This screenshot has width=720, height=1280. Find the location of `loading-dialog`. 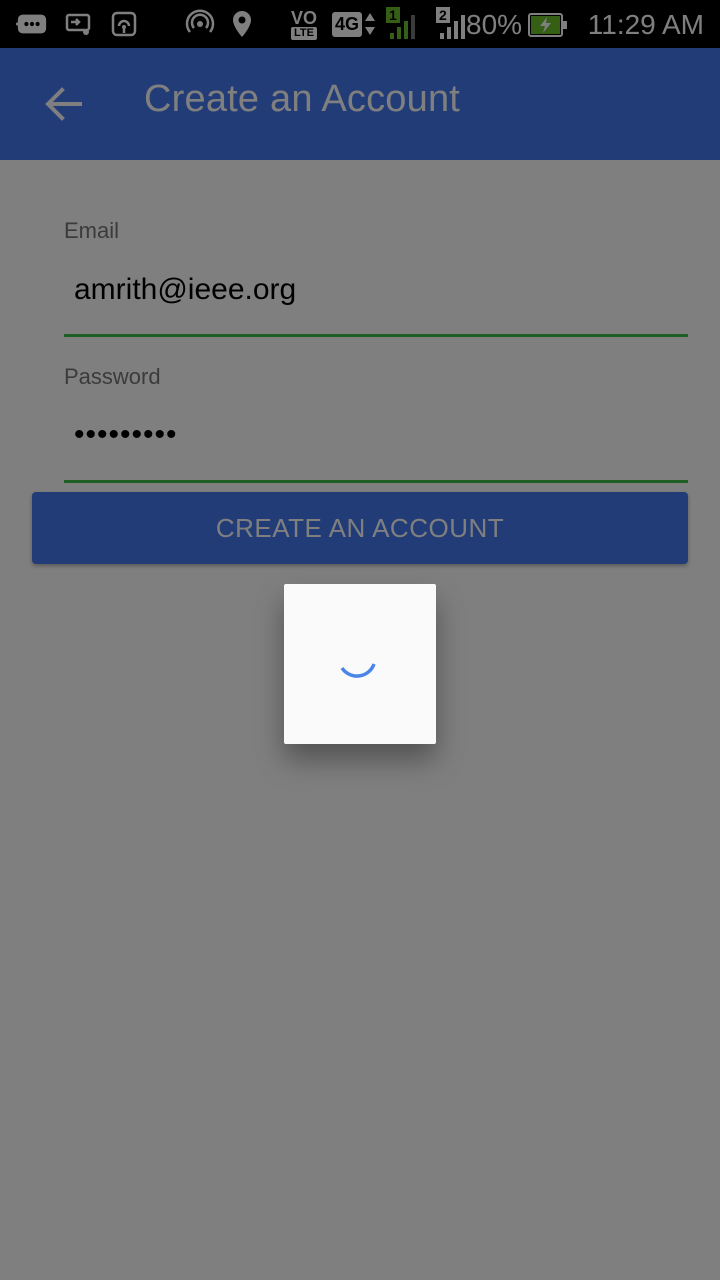

loading-dialog is located at coordinates (360, 664).